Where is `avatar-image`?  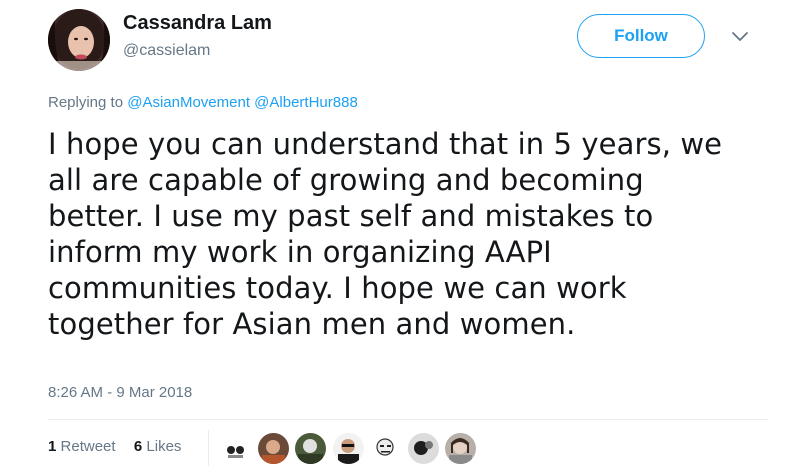 avatar-image is located at coordinates (79, 40).